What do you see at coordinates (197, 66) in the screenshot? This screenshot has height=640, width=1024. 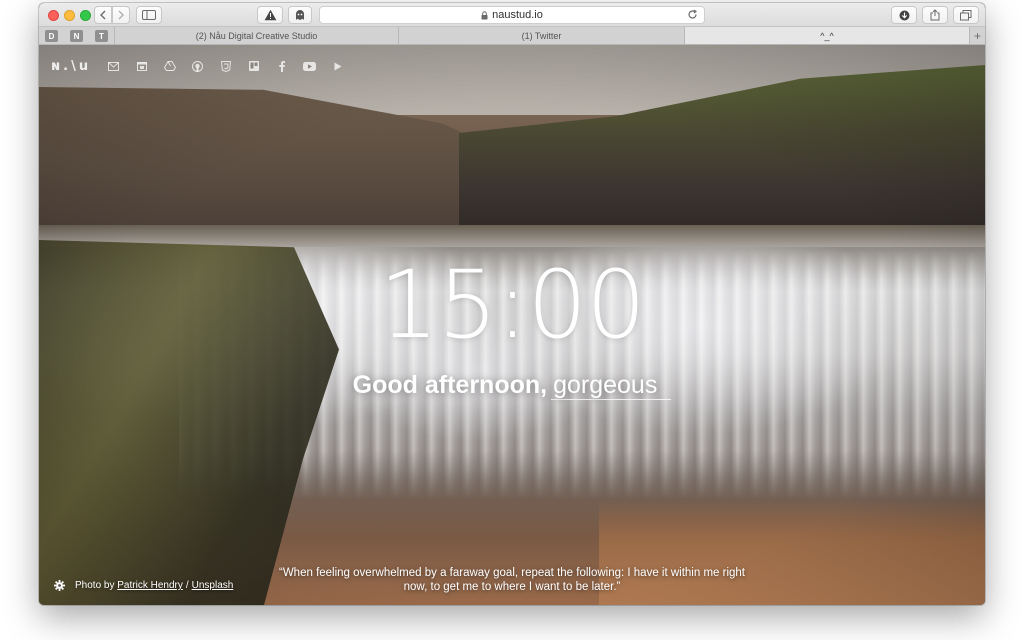 I see `github-icon` at bounding box center [197, 66].